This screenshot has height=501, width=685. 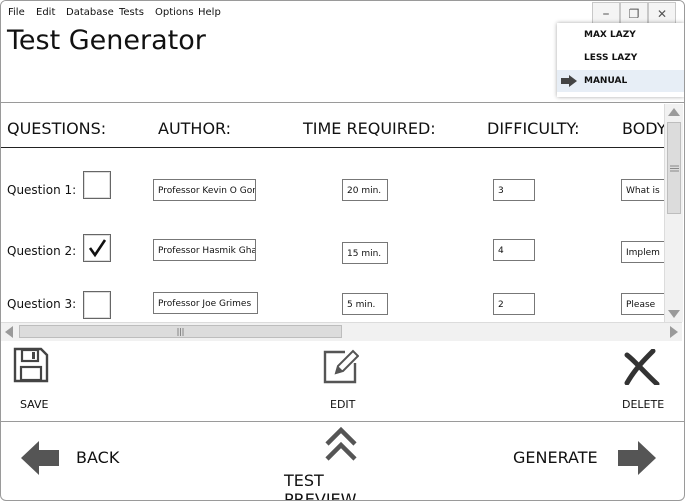 What do you see at coordinates (209, 12) in the screenshot?
I see `menu-help: Help` at bounding box center [209, 12].